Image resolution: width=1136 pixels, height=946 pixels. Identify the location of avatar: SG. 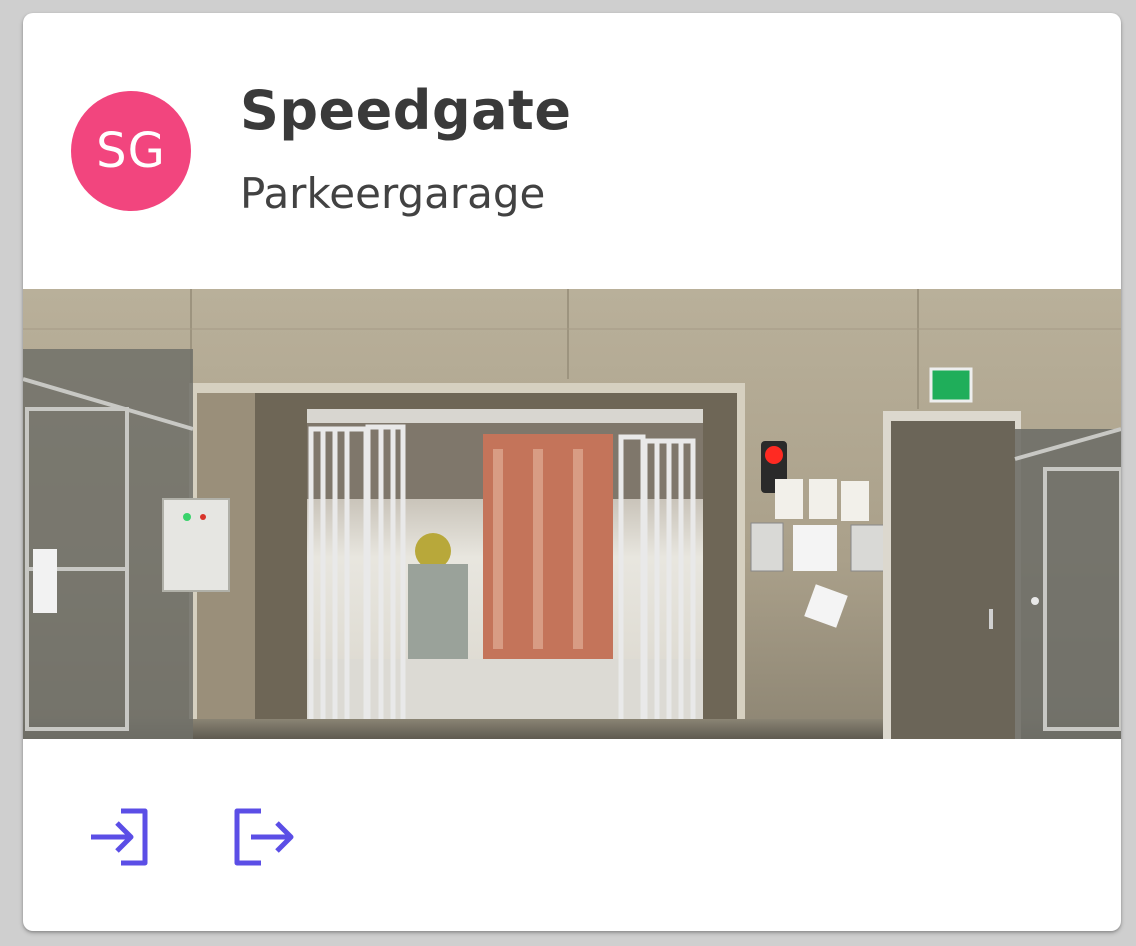
(131, 151).